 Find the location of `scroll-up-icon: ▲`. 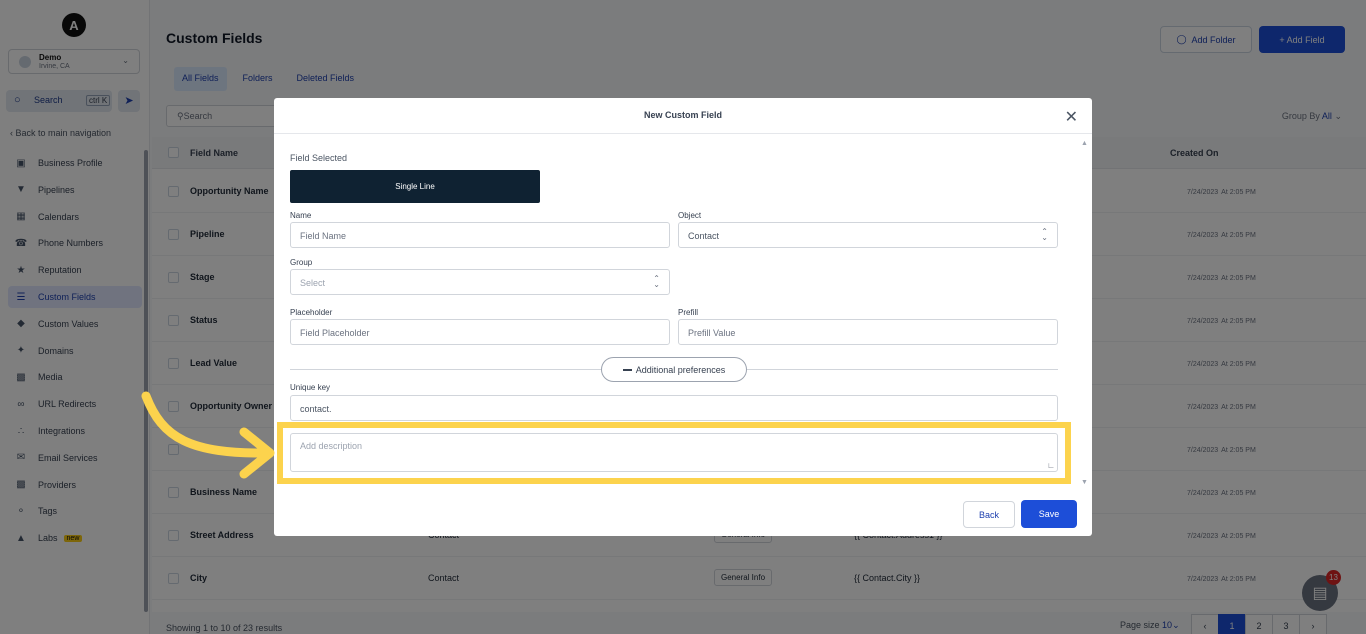

scroll-up-icon: ▲ is located at coordinates (1084, 143).